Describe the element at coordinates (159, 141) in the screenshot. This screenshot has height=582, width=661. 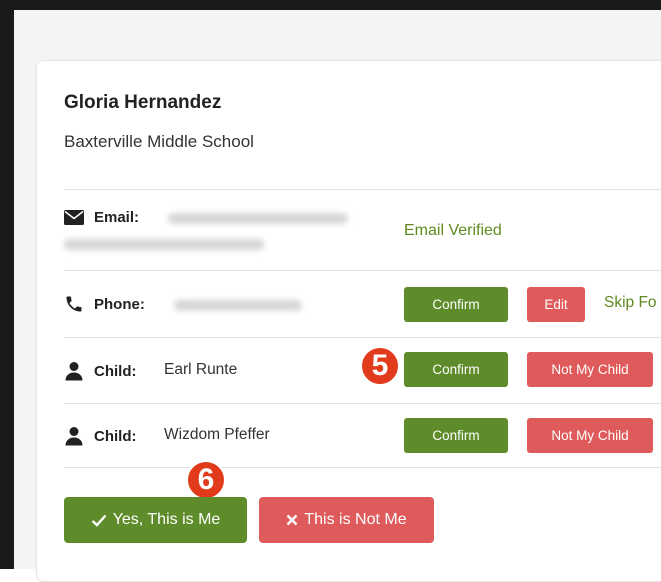
I see `school-name: Baxterville Middle School` at that location.